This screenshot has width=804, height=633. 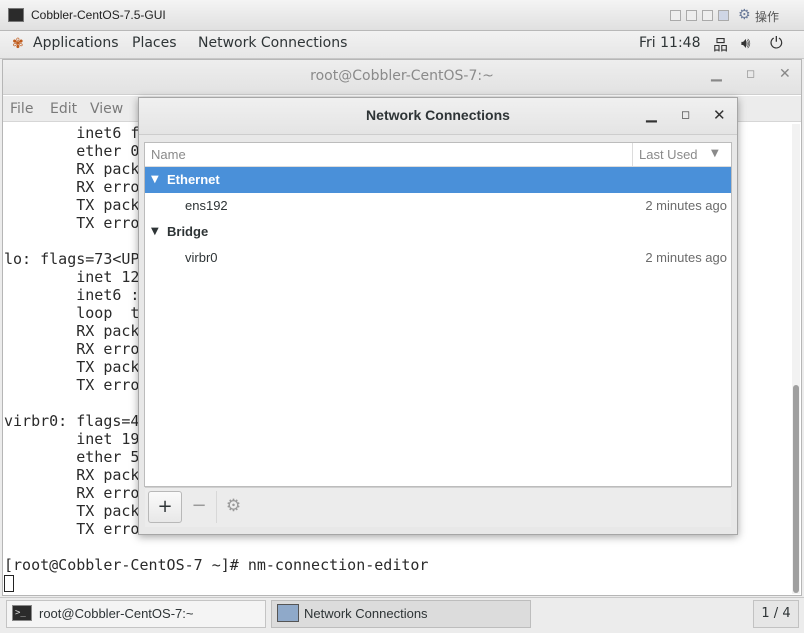 I want to click on network-connections-icon, so click(x=288, y=613).